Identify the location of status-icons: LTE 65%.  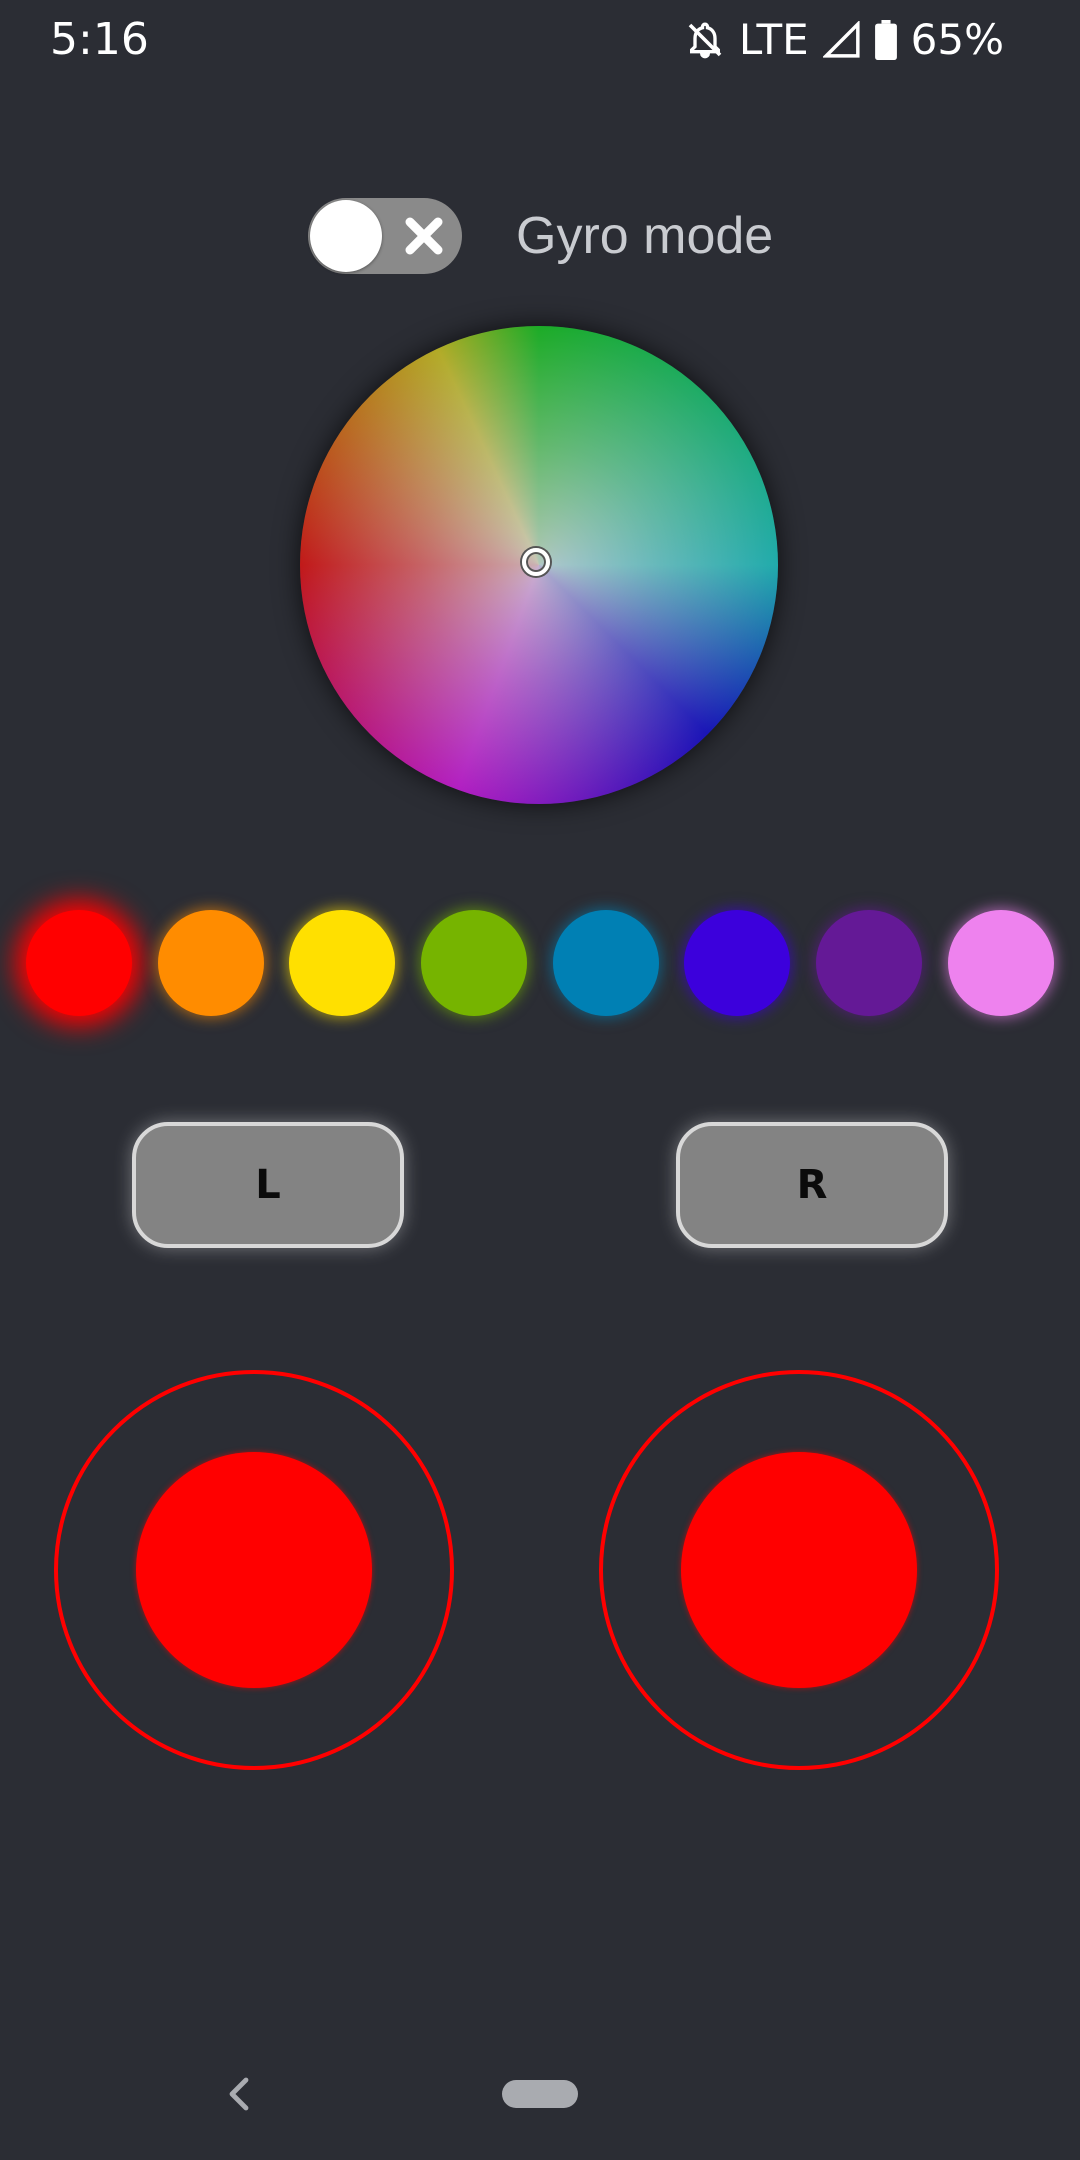
(844, 40).